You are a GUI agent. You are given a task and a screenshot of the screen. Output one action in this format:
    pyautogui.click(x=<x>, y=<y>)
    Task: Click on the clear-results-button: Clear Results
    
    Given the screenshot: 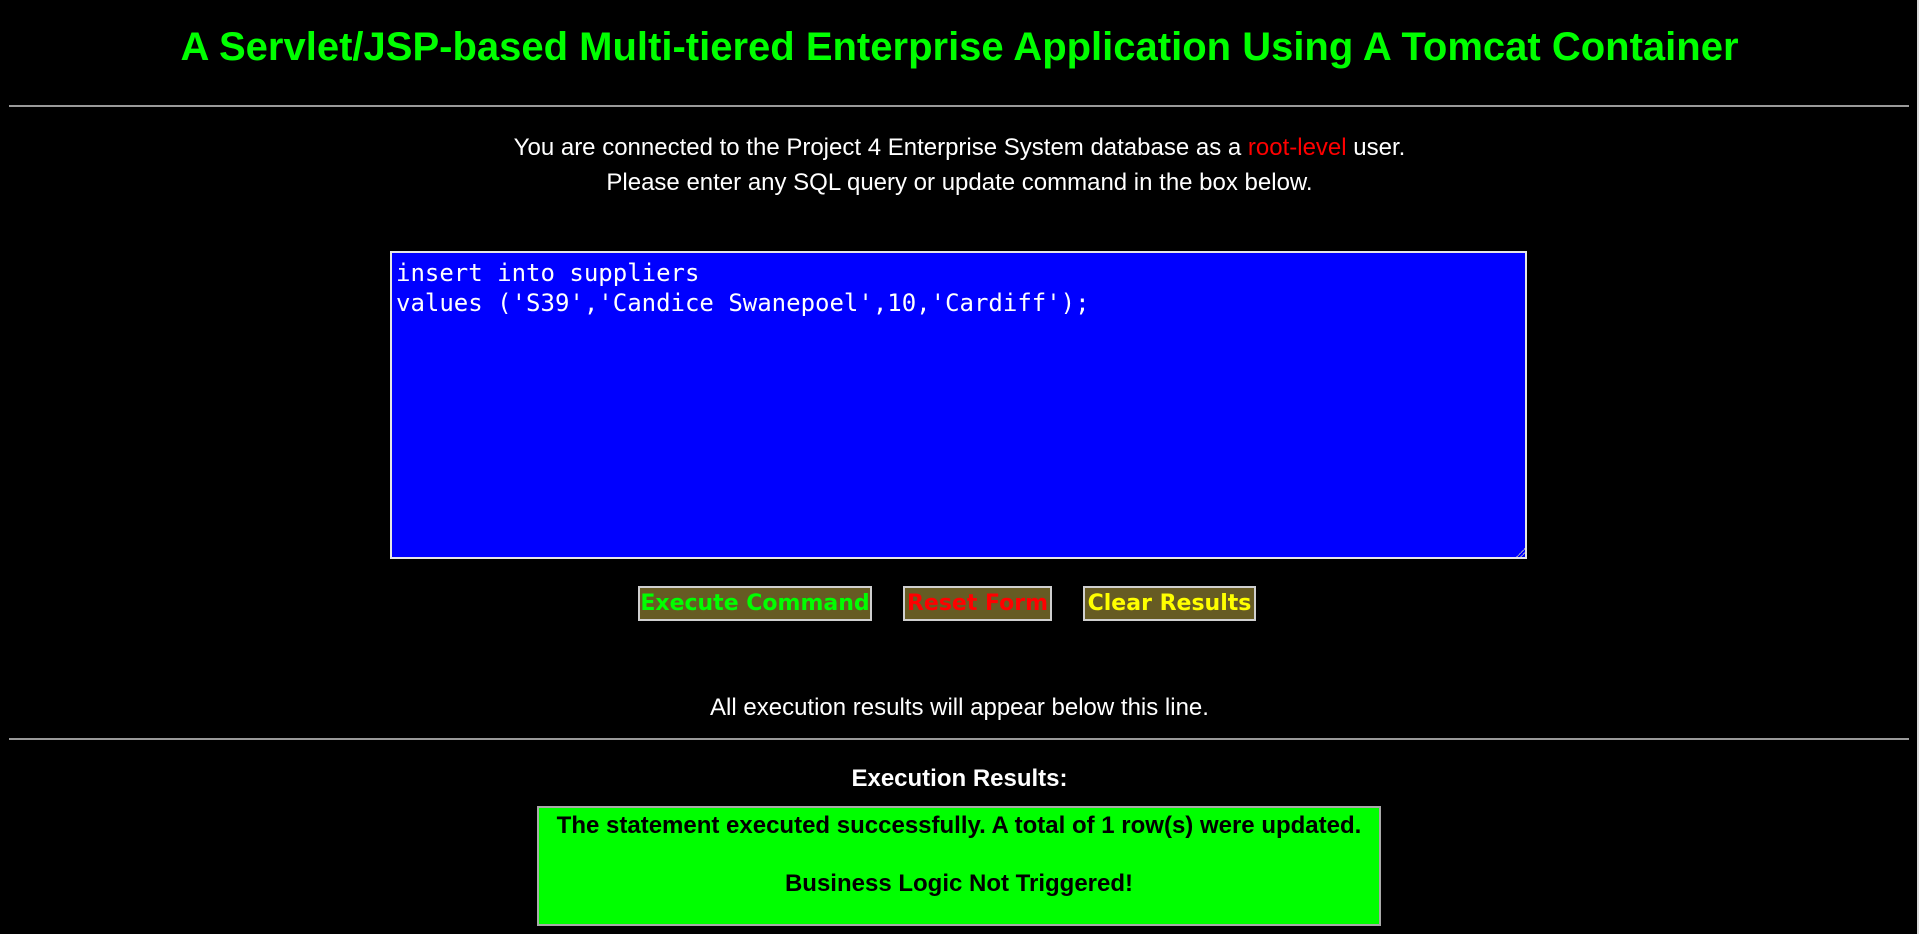 What is the action you would take?
    pyautogui.click(x=1169, y=603)
    